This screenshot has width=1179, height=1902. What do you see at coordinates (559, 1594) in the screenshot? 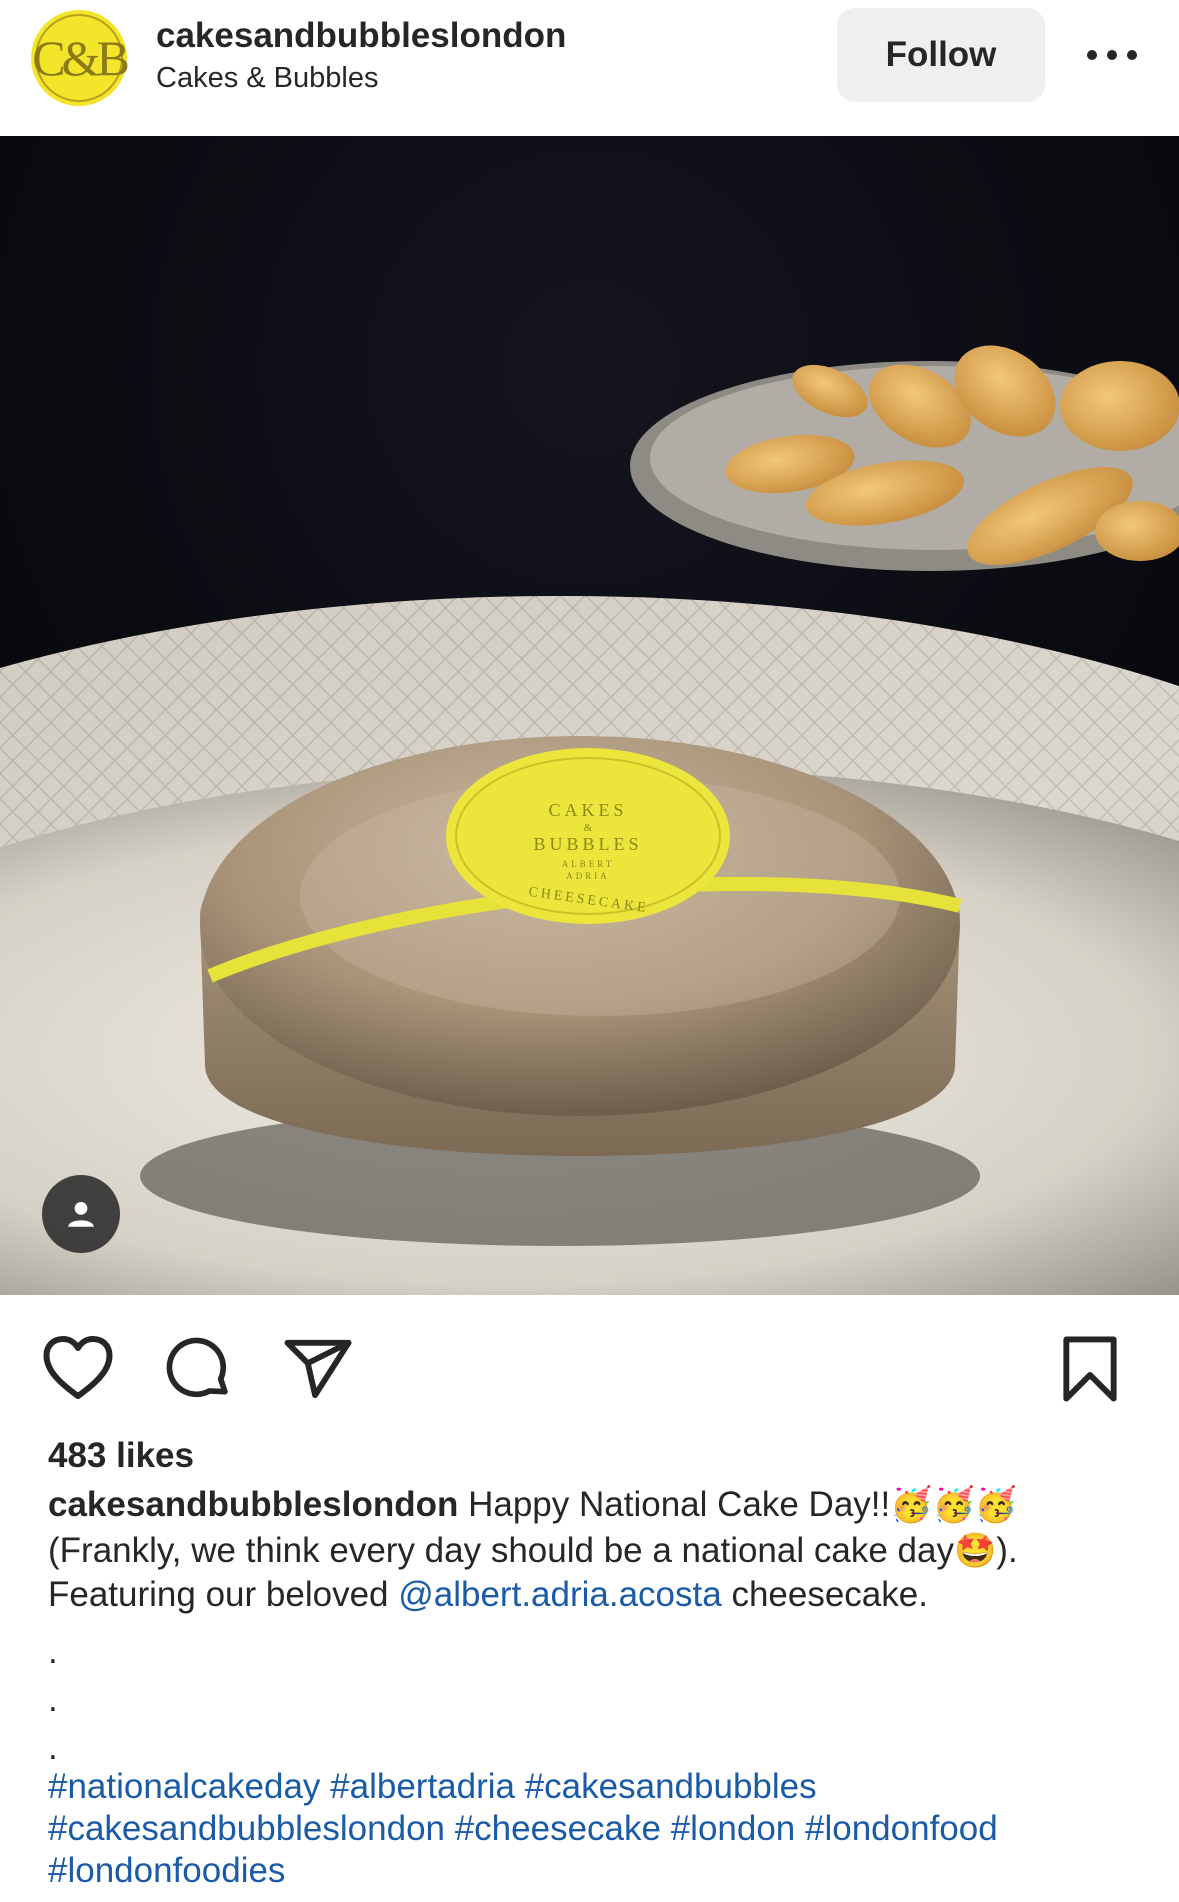
I see `mention-link: @albert.adria.acosta` at bounding box center [559, 1594].